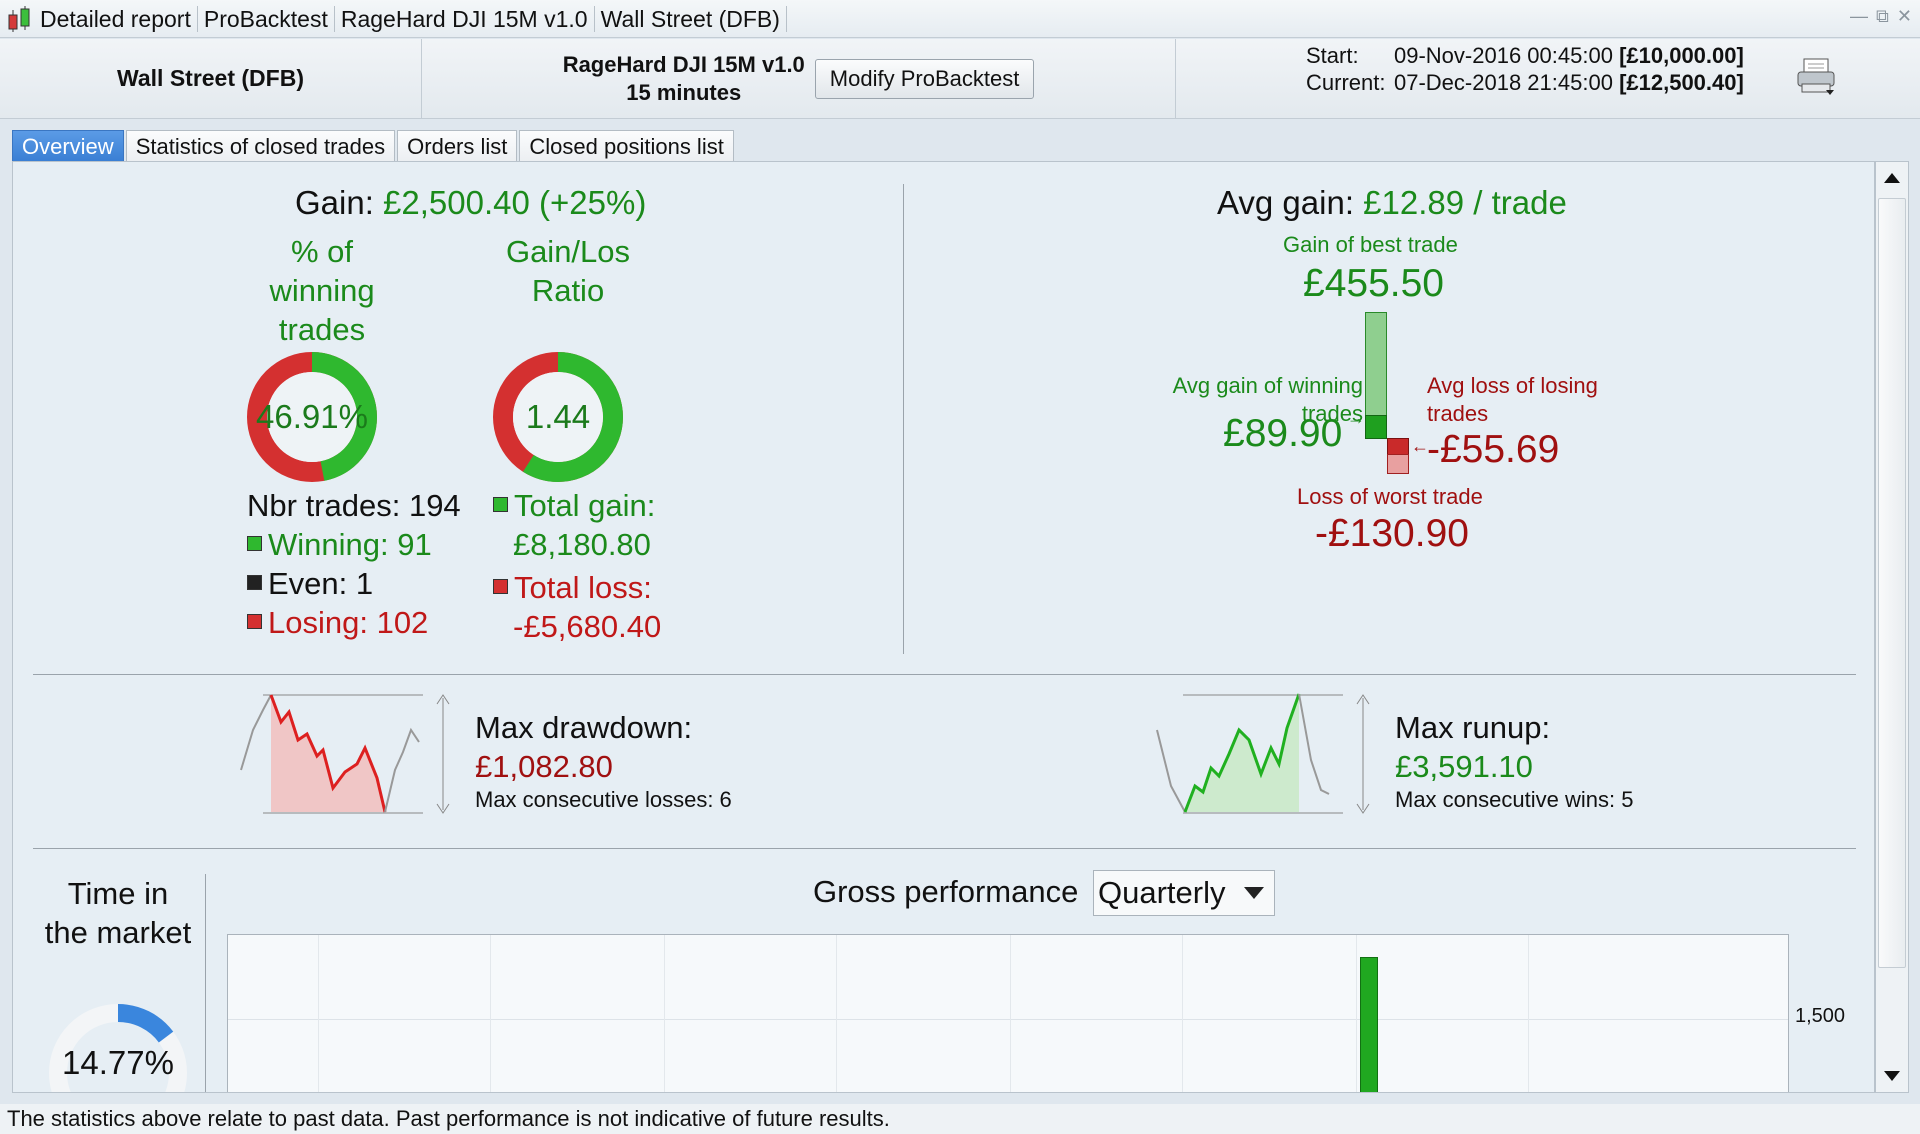 The height and width of the screenshot is (1134, 1920). I want to click on tab-orders-list: Orders list, so click(457, 145).